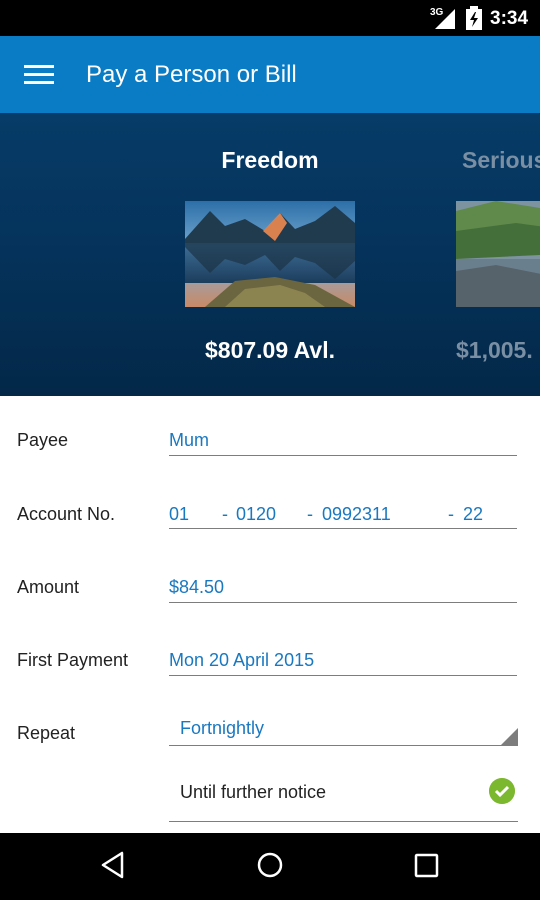 The height and width of the screenshot is (900, 540). Describe the element at coordinates (343, 675) in the screenshot. I see `first-payment-underline` at that location.